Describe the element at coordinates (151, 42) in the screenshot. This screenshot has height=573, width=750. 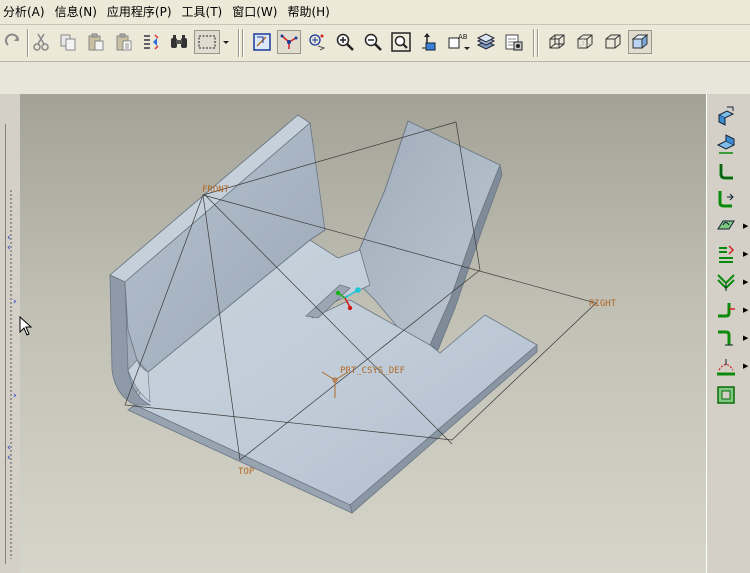
I see `regenerate-icon` at that location.